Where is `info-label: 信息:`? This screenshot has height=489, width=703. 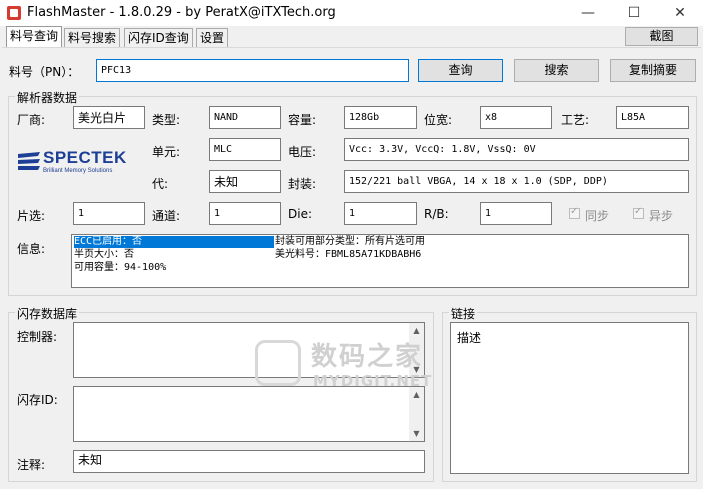 info-label: 信息: is located at coordinates (31, 249).